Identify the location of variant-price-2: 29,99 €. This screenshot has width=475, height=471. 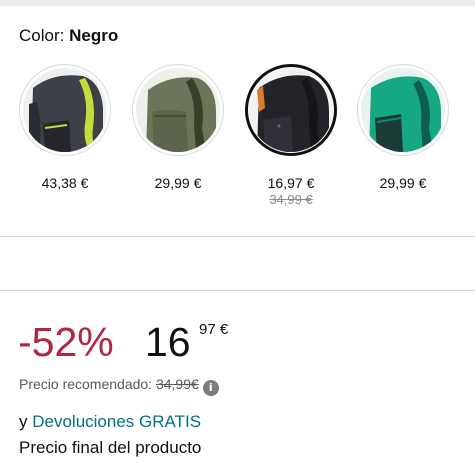
(178, 183).